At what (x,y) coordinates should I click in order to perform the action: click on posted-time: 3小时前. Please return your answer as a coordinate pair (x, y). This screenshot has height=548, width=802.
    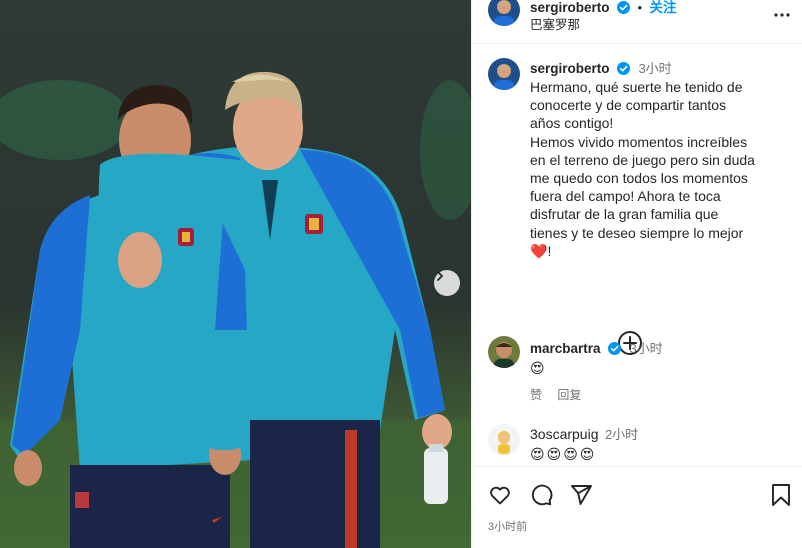
    Looking at the image, I should click on (507, 526).